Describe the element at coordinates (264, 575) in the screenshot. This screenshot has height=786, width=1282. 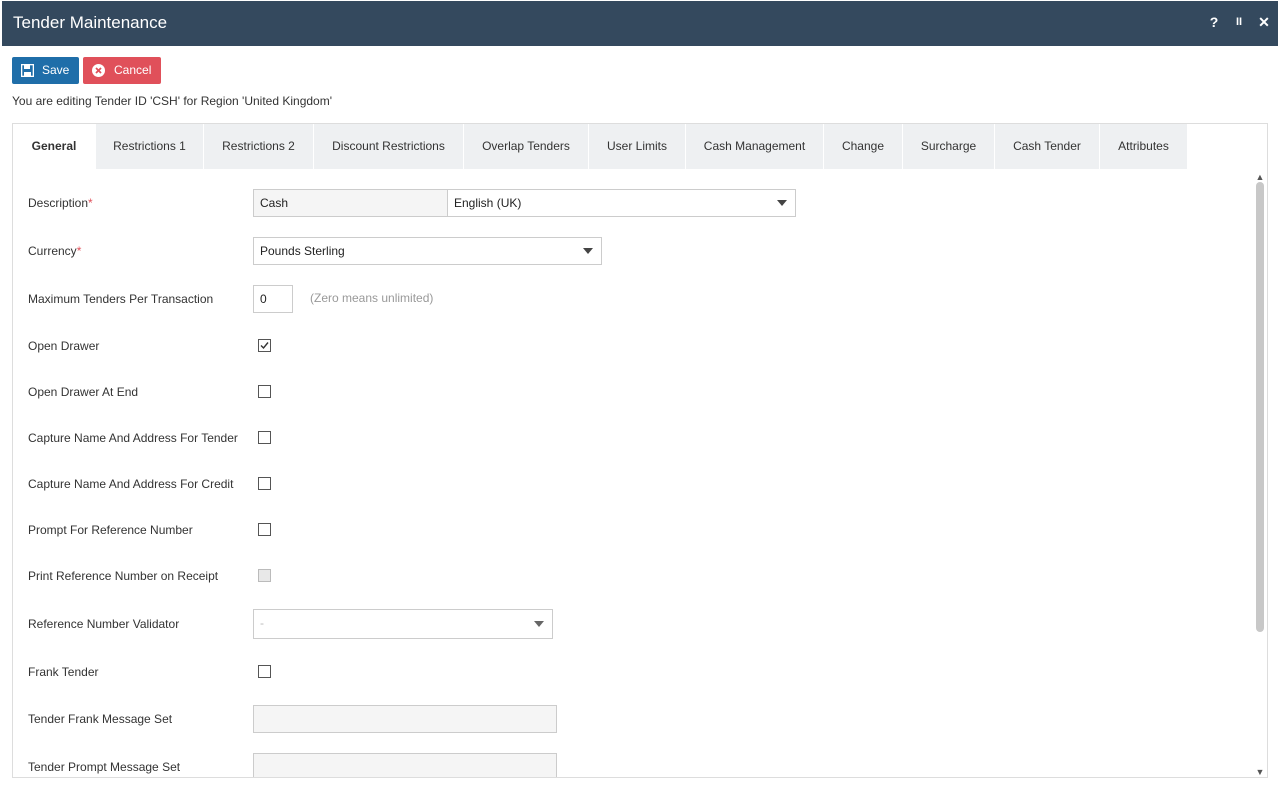
I see `print-reference-checkbox` at that location.